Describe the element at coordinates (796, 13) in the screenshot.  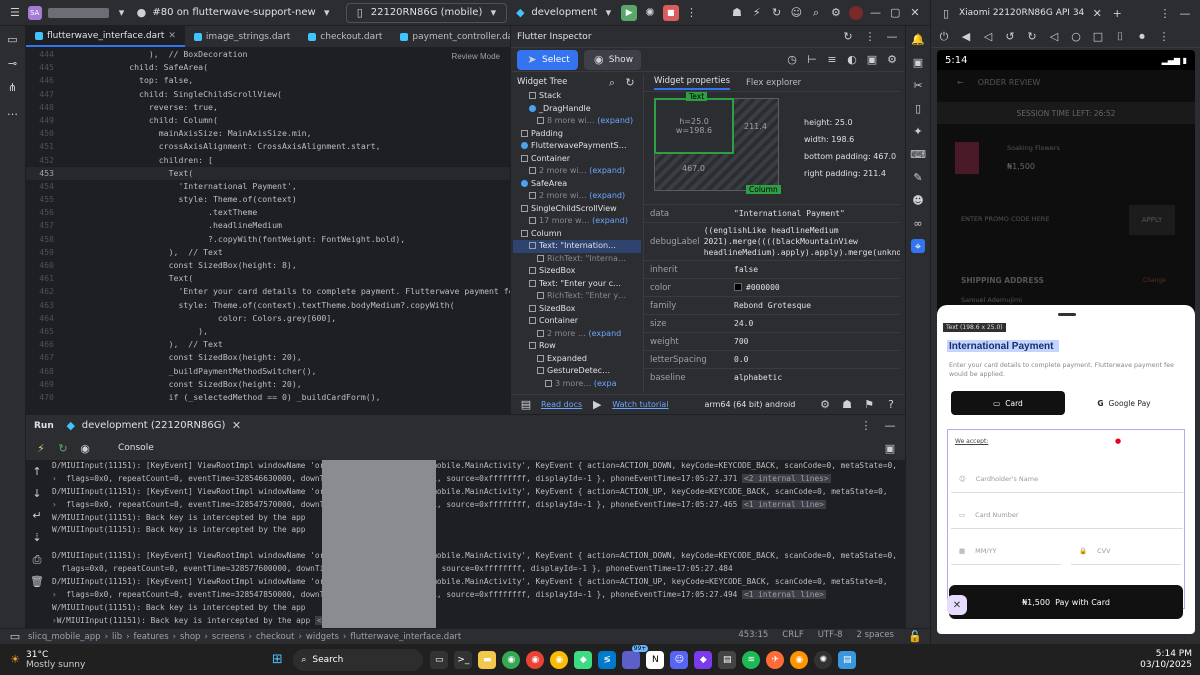
I see `person-add-icon: ☺` at that location.